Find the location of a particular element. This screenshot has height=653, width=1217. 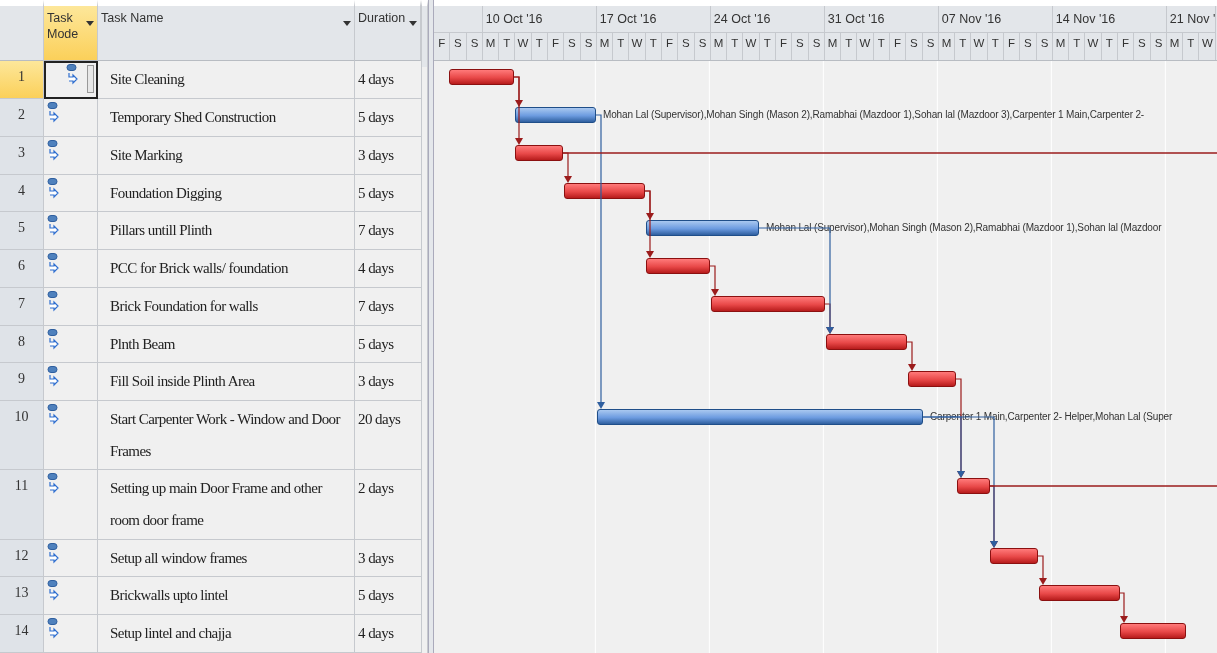

row-number: 14 is located at coordinates (22, 634).